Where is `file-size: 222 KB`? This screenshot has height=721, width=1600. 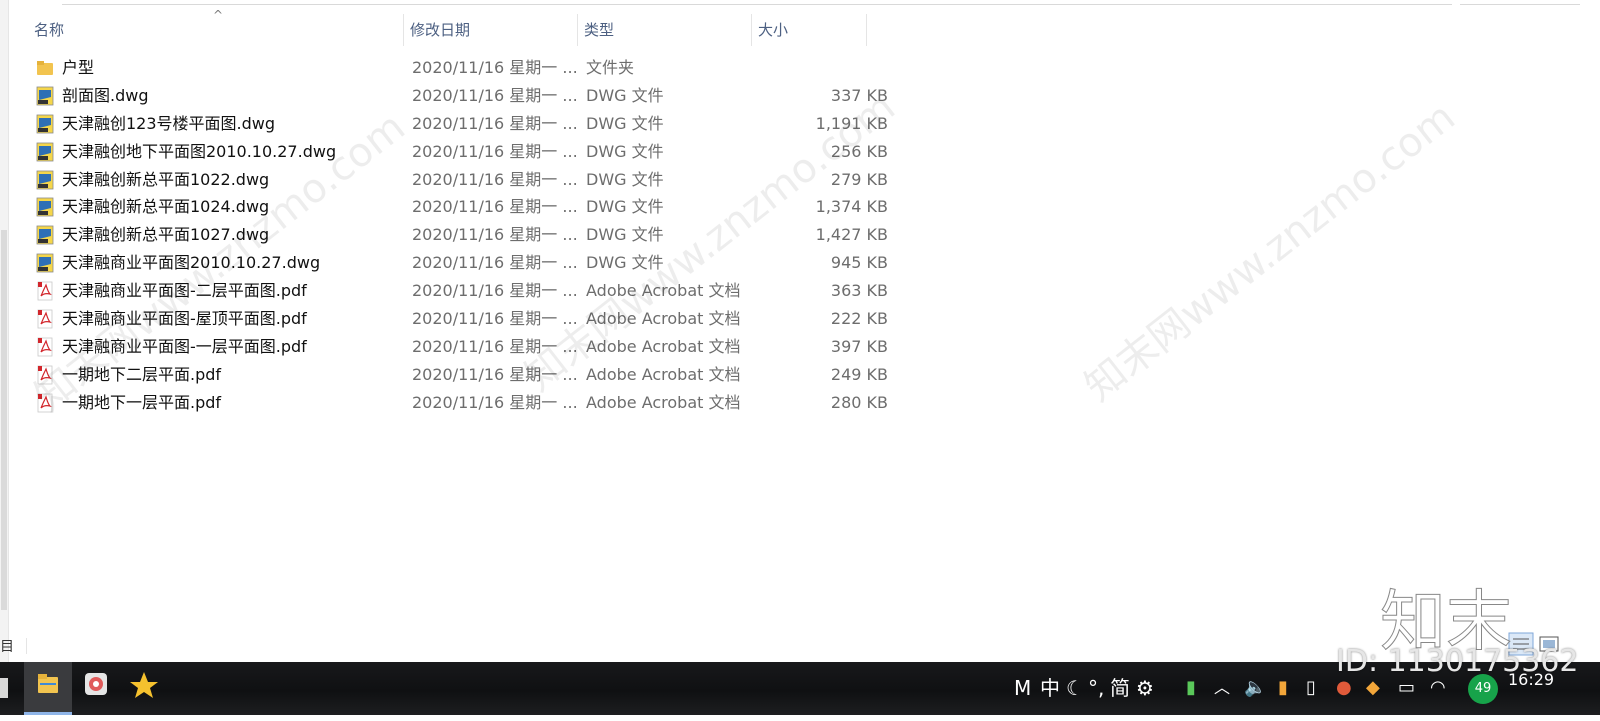 file-size: 222 KB is located at coordinates (859, 319).